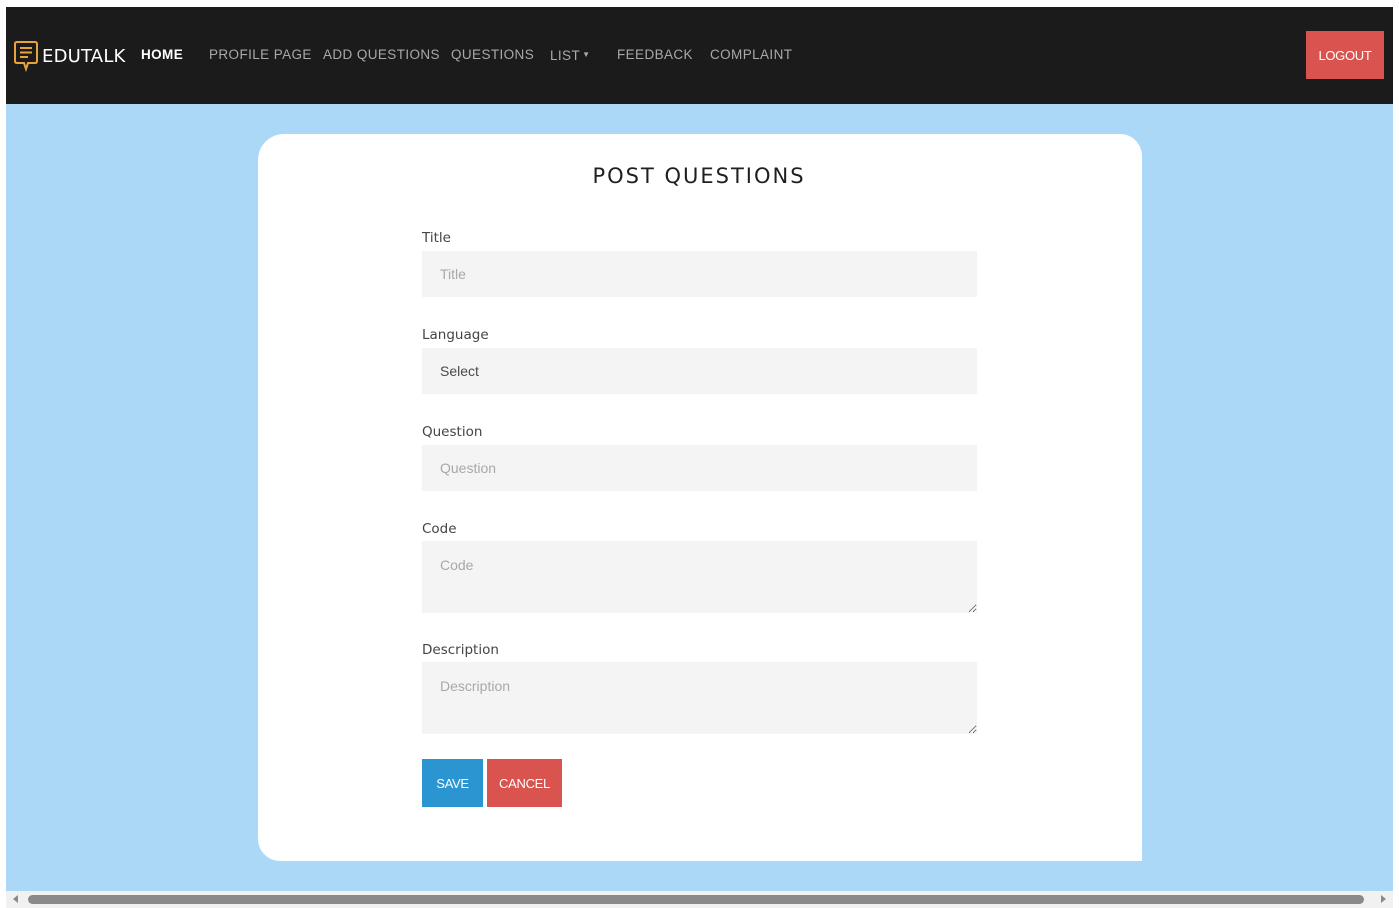 The width and height of the screenshot is (1399, 908). What do you see at coordinates (260, 55) in the screenshot?
I see `nav-profile-page: PROFILE PAGE` at bounding box center [260, 55].